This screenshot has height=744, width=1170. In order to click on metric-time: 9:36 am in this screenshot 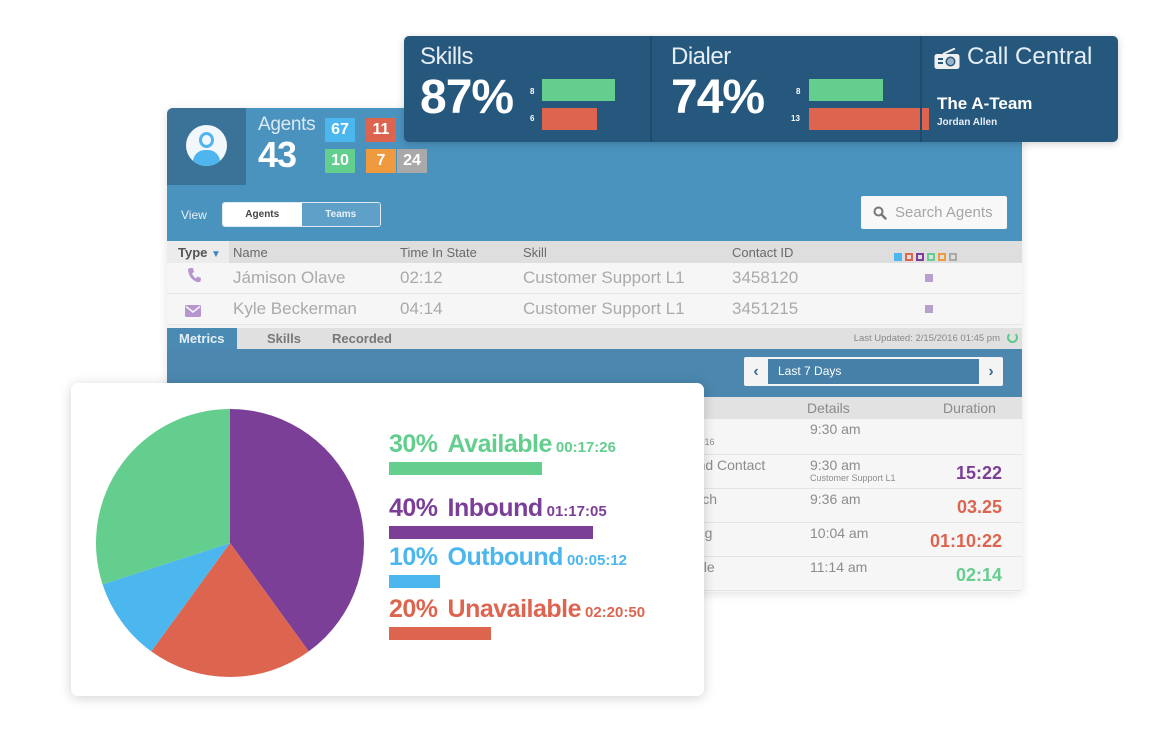, I will do `click(835, 499)`.